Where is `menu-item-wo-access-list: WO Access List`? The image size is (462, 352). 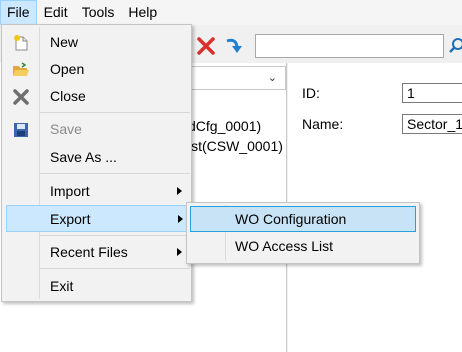
menu-item-wo-access-list: WO Access List is located at coordinates (303, 247).